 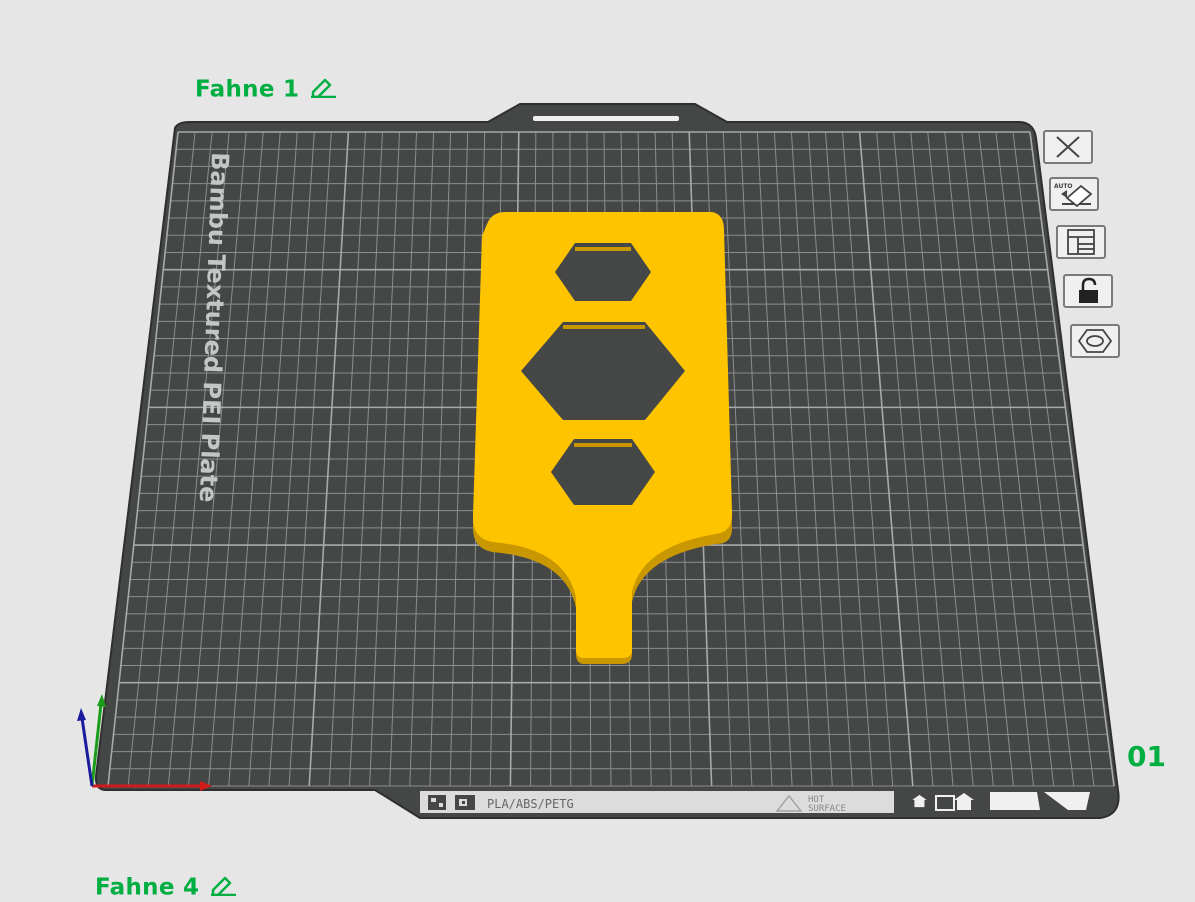 I want to click on lock-icon, so click(x=1088, y=290).